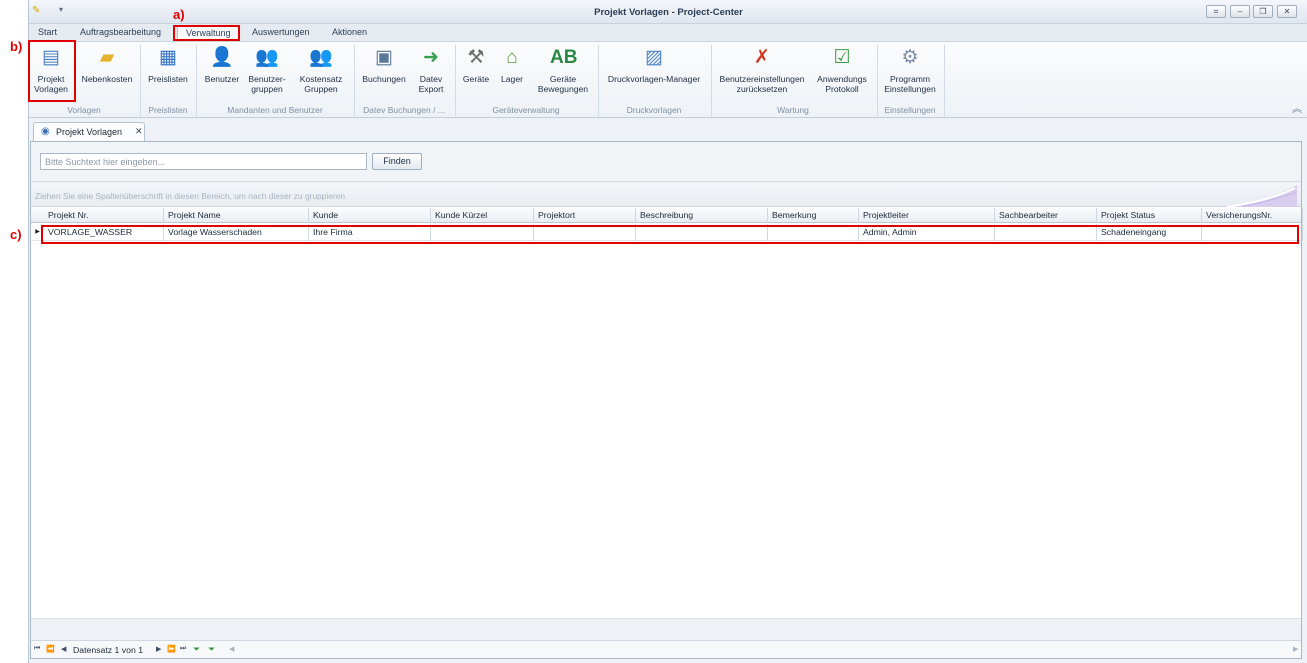 This screenshot has height=663, width=1307. I want to click on window-title: Projekt Vorlagen - Project-Center, so click(668, 12).